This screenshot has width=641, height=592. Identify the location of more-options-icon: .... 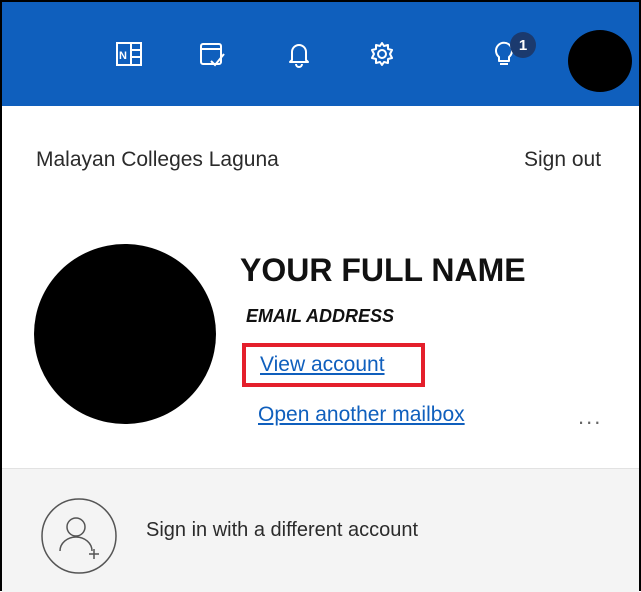
(590, 417).